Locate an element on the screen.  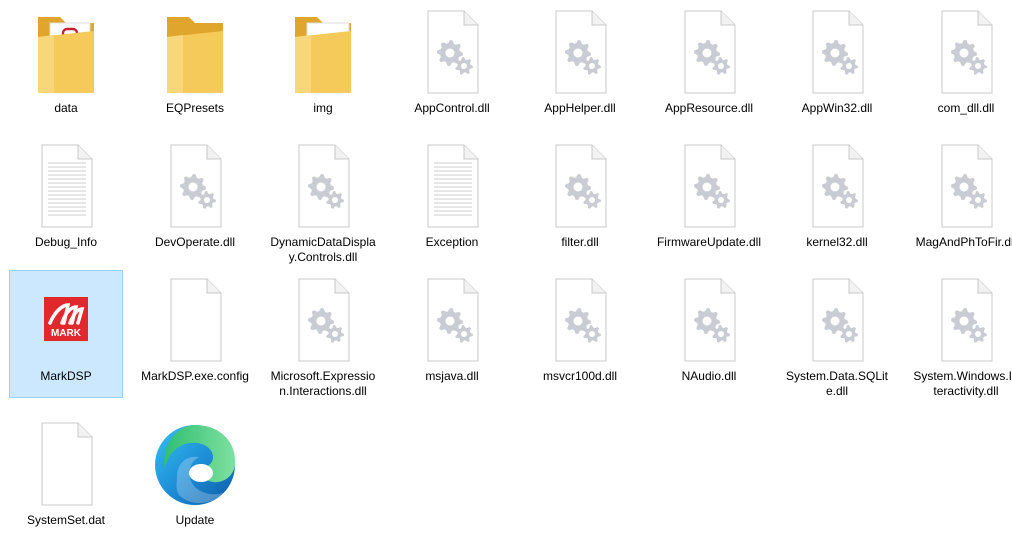
file-item: AppHelper.dll is located at coordinates (580, 63).